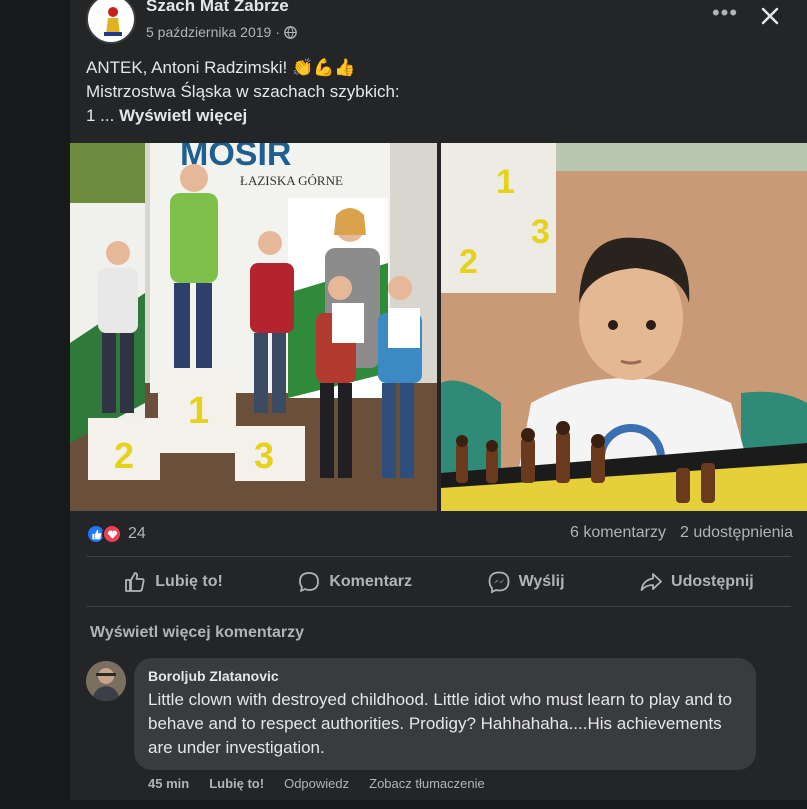  I want to click on chess-piece-icon, so click(113, 21).